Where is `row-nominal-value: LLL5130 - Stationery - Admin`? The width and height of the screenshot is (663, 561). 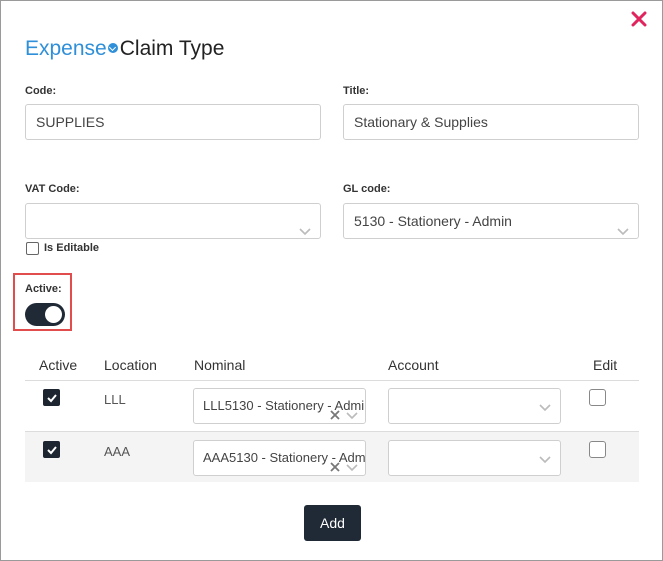
row-nominal-value: LLL5130 - Stationery - Admin is located at coordinates (284, 405).